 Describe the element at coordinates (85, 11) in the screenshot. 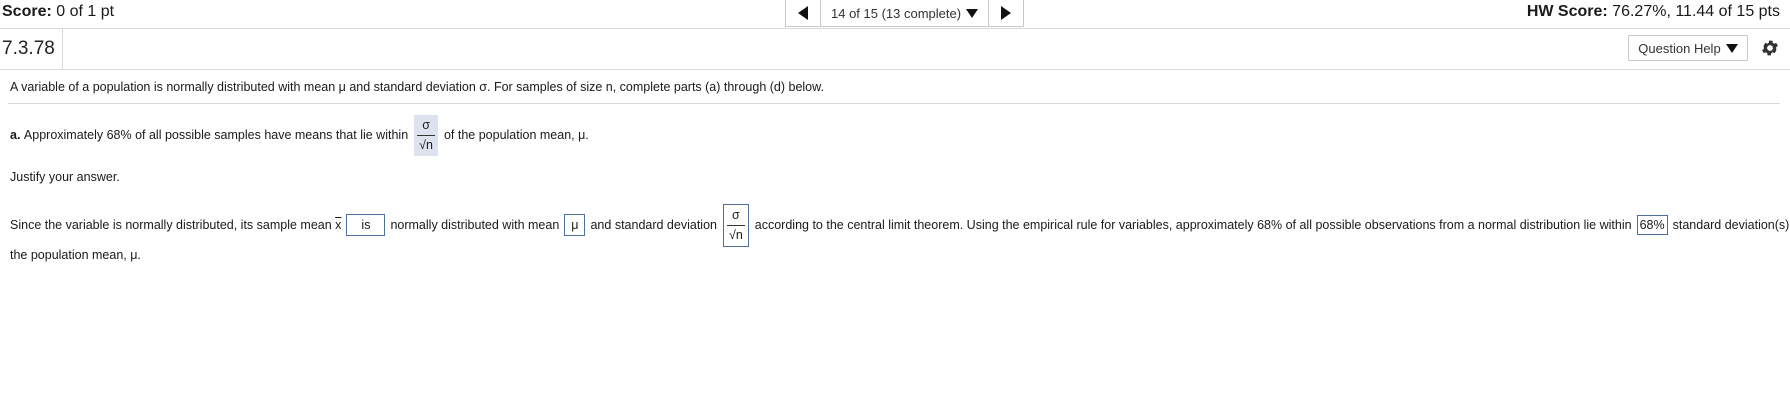

I see `score-value: 0 of 1 pt` at that location.